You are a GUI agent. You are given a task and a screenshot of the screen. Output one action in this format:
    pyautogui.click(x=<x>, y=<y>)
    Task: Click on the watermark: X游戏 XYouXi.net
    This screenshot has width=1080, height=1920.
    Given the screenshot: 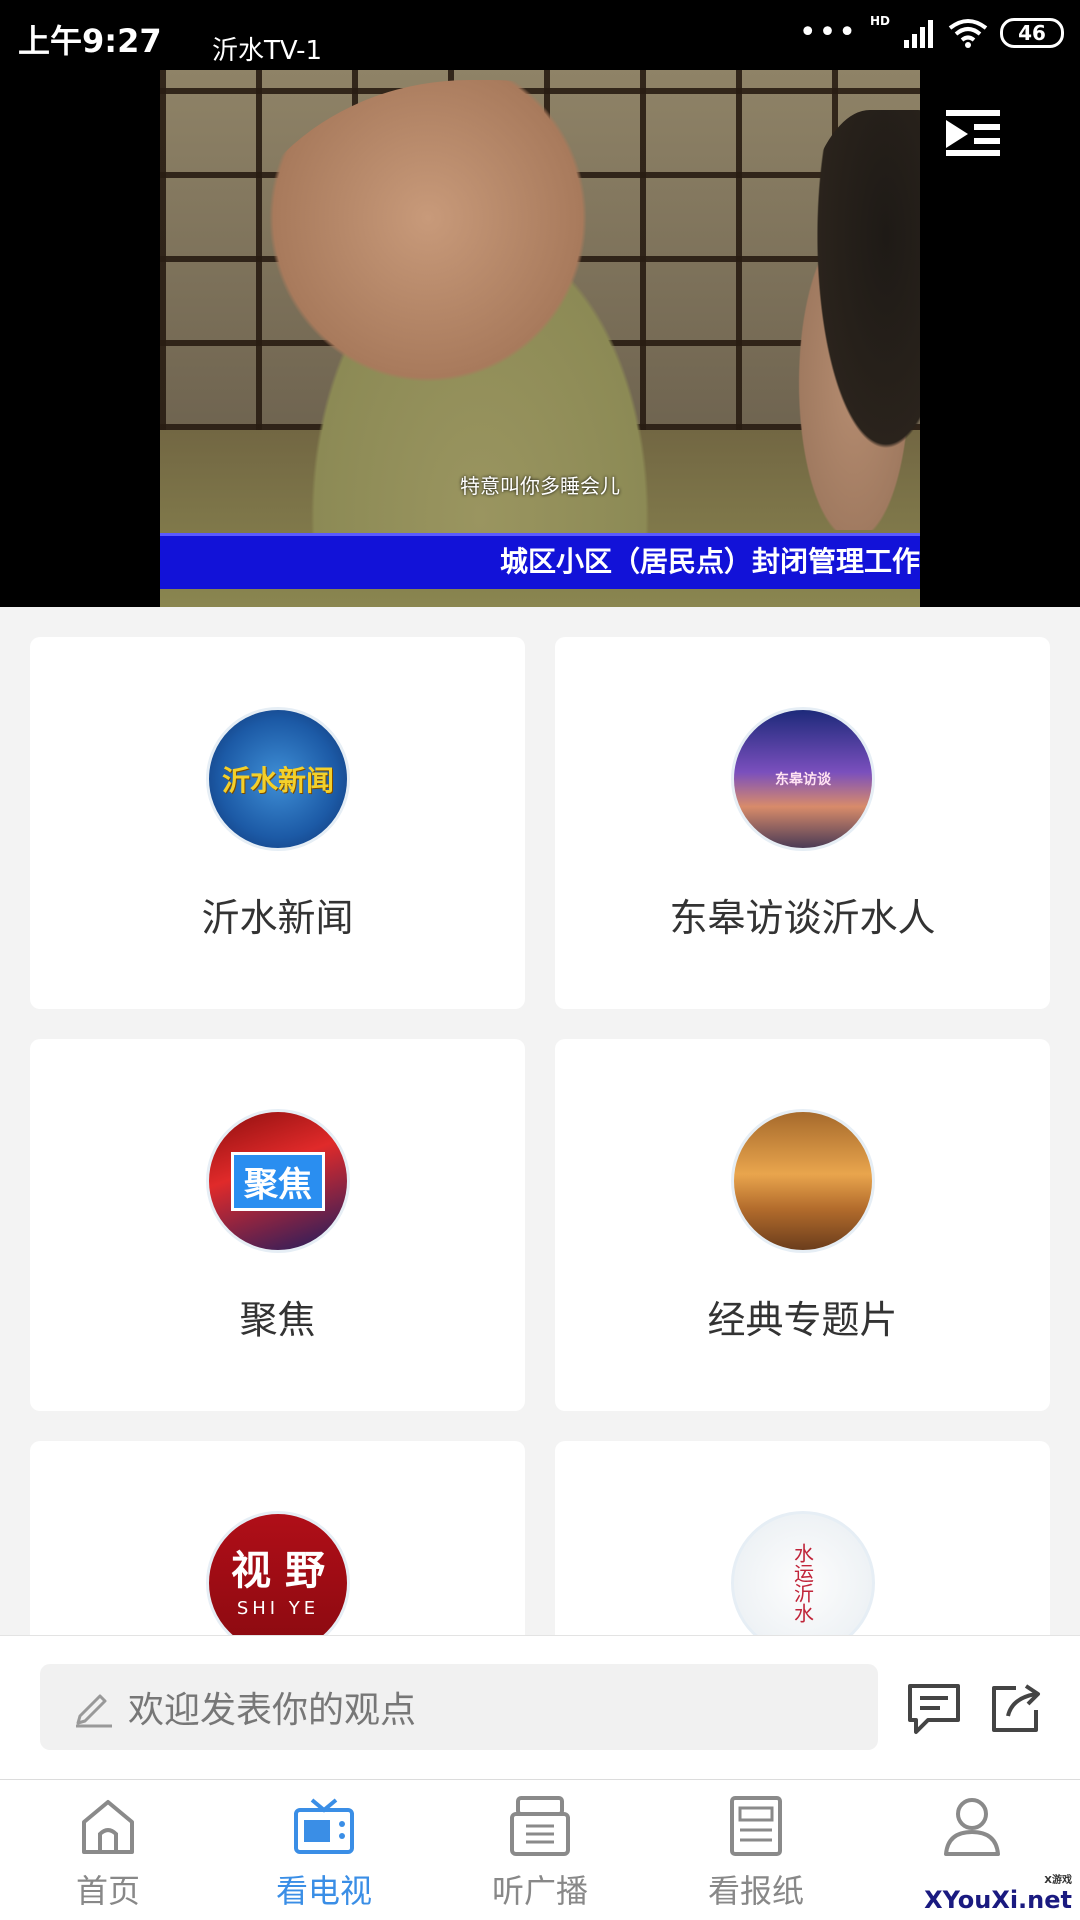 What is the action you would take?
    pyautogui.click(x=998, y=1894)
    